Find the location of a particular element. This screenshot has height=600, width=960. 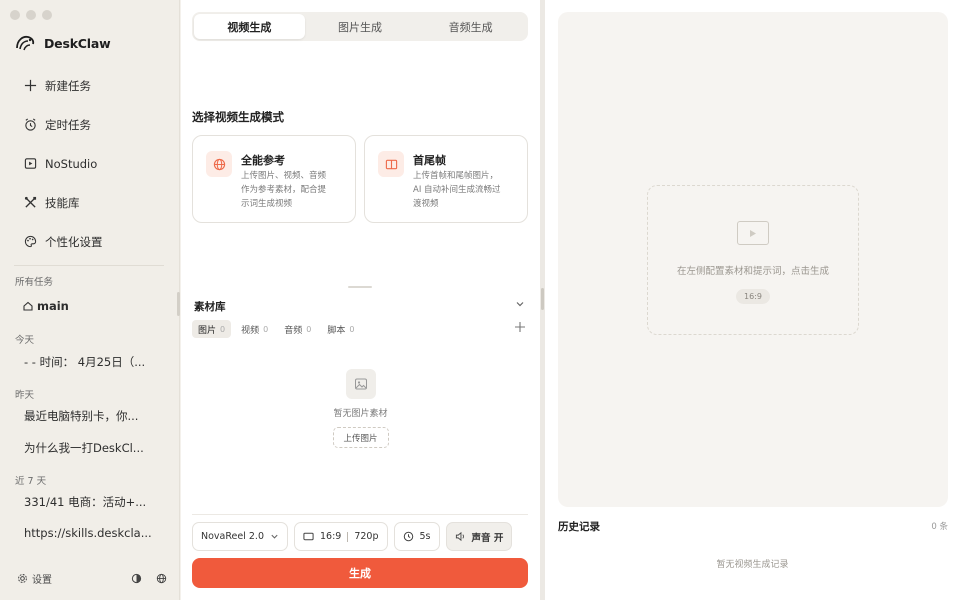

nav-skills: 技能库 is located at coordinates (90, 202).